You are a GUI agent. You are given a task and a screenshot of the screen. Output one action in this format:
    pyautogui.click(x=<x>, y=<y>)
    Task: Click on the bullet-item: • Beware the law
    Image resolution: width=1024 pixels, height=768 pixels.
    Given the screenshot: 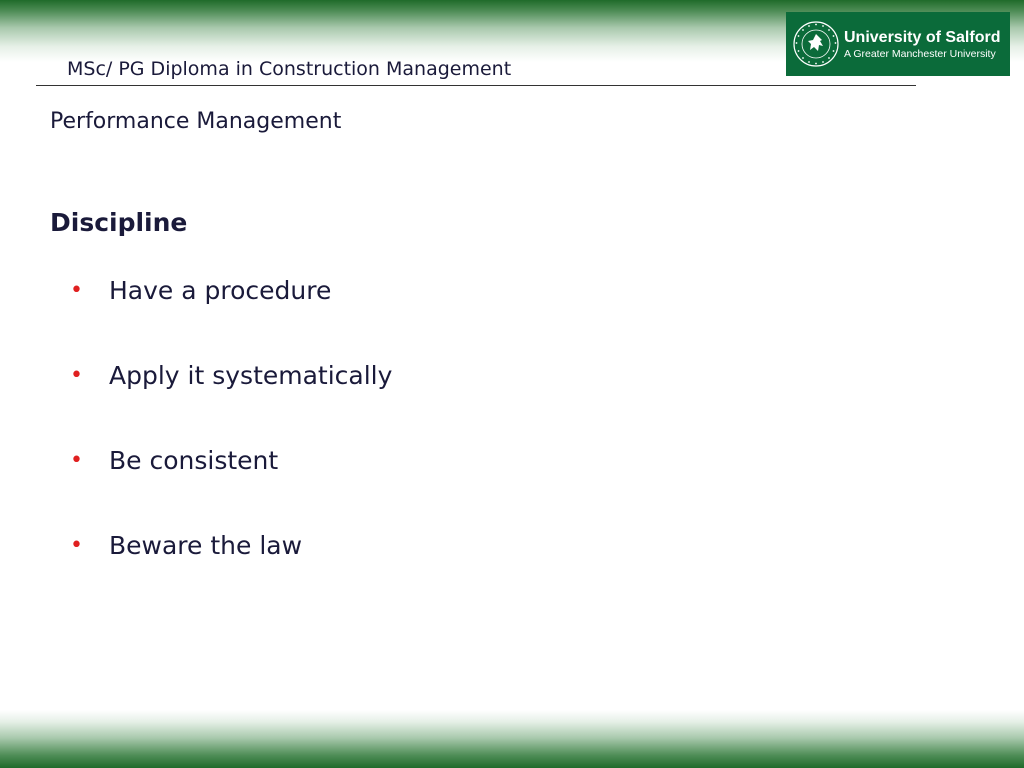 What is the action you would take?
    pyautogui.click(x=231, y=567)
    